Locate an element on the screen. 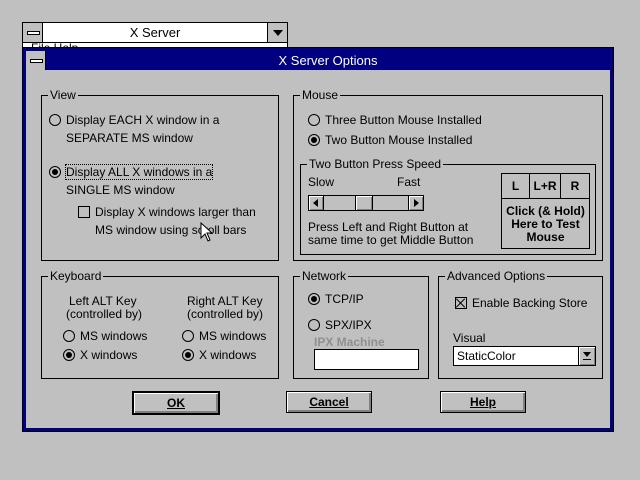 The image size is (640, 480). view-single-radio is located at coordinates (55, 172).